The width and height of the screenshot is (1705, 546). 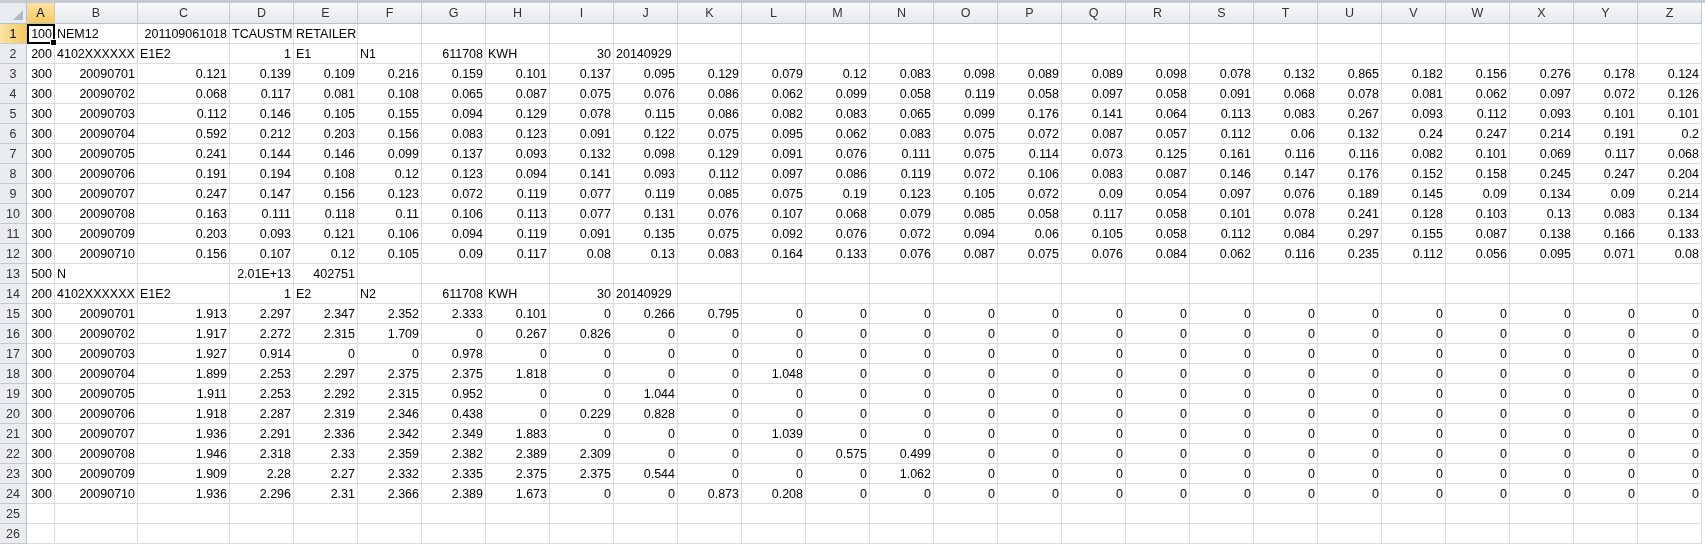 What do you see at coordinates (582, 13) in the screenshot?
I see `column-header: I` at bounding box center [582, 13].